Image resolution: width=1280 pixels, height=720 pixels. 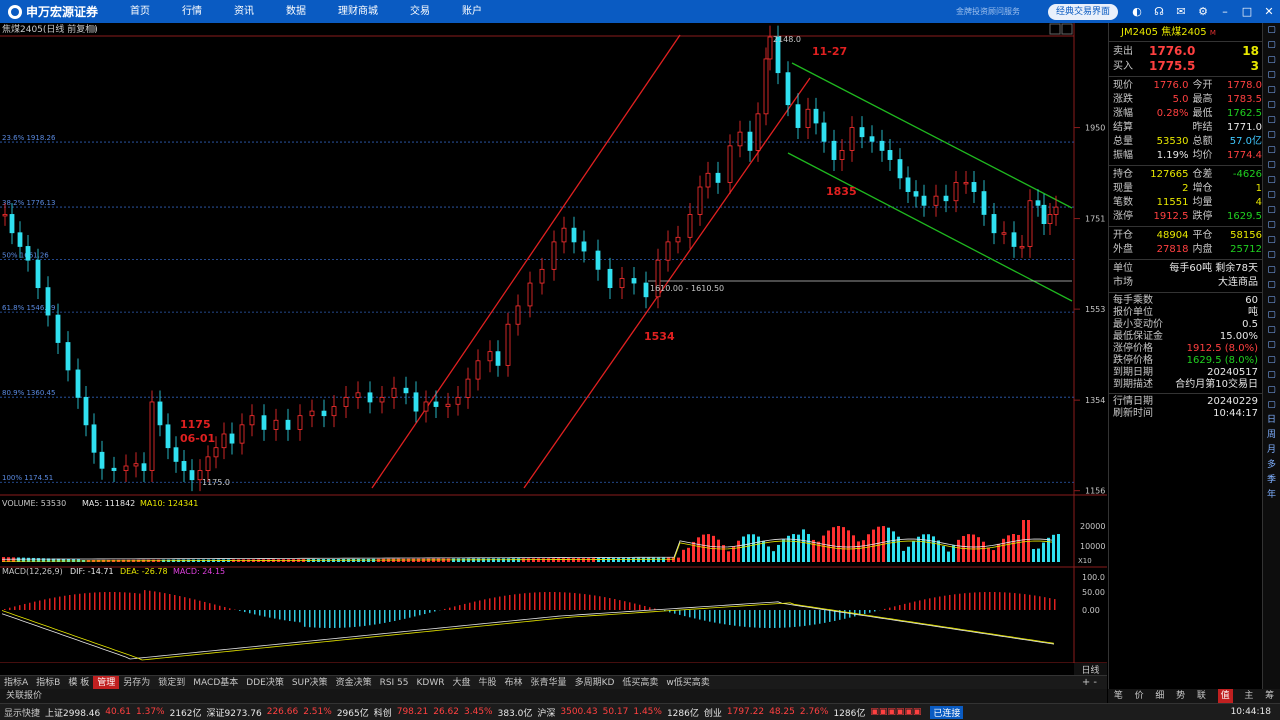 What do you see at coordinates (1159, 696) in the screenshot?
I see `panel-tab: 细` at bounding box center [1159, 696].